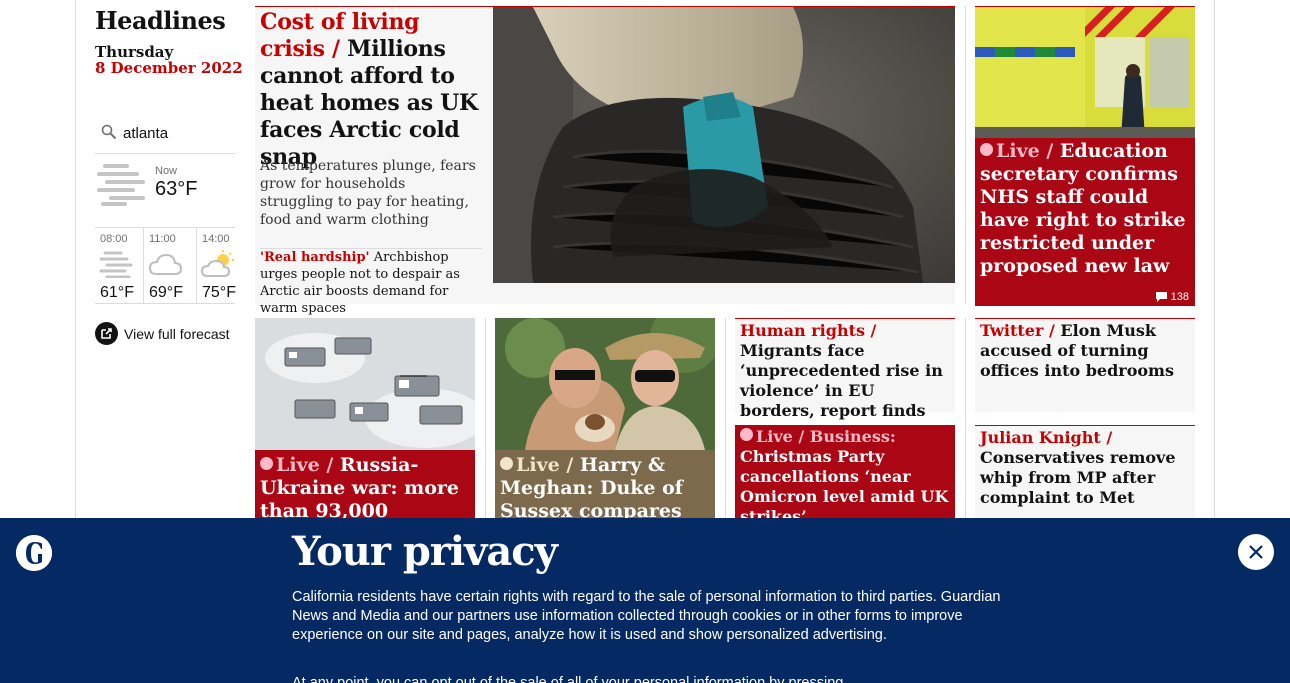 The image size is (1290, 683). Describe the element at coordinates (177, 333) in the screenshot. I see `full-forecast-label: View full forecast` at that location.